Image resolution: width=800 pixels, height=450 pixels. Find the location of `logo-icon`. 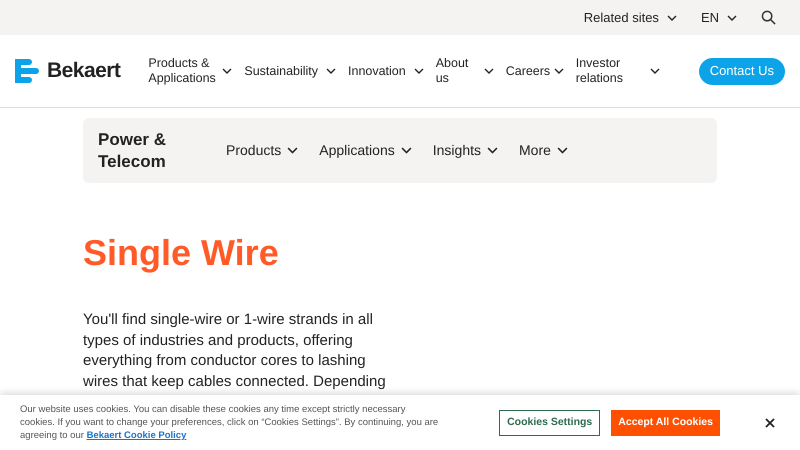

logo-icon is located at coordinates (27, 71).